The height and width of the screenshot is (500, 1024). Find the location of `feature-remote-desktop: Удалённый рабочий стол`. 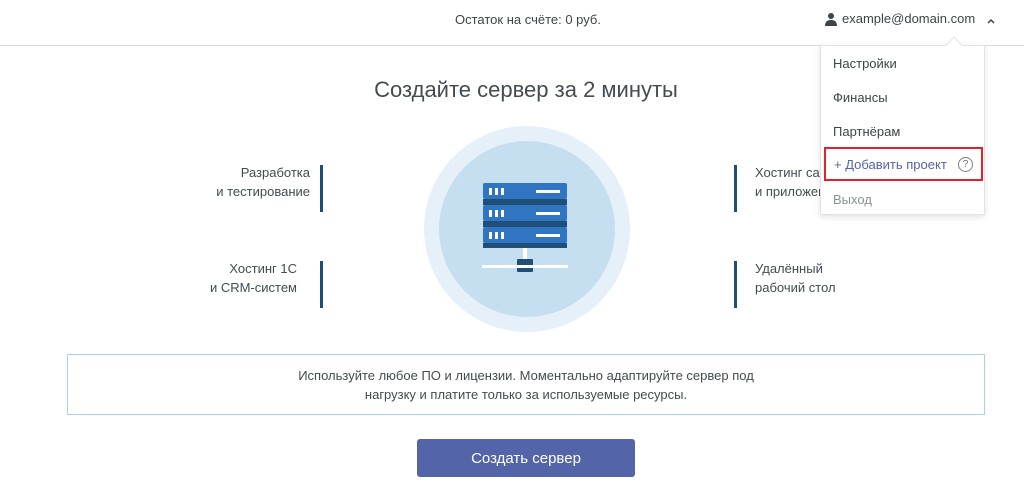

feature-remote-desktop: Удалённый рабочий стол is located at coordinates (809, 283).